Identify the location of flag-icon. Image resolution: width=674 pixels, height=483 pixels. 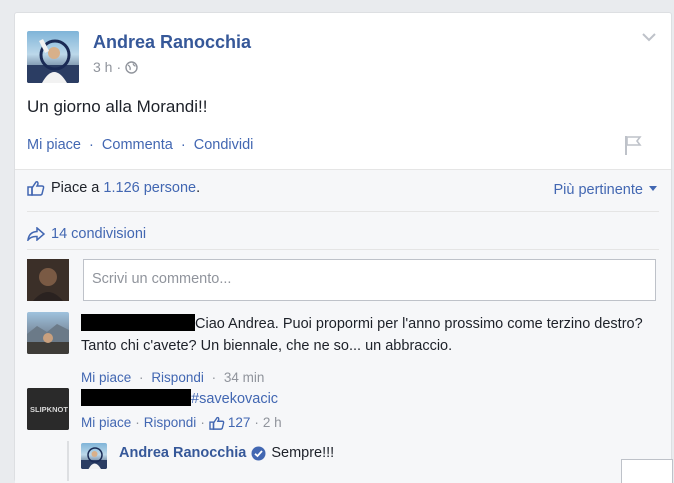
(633, 145).